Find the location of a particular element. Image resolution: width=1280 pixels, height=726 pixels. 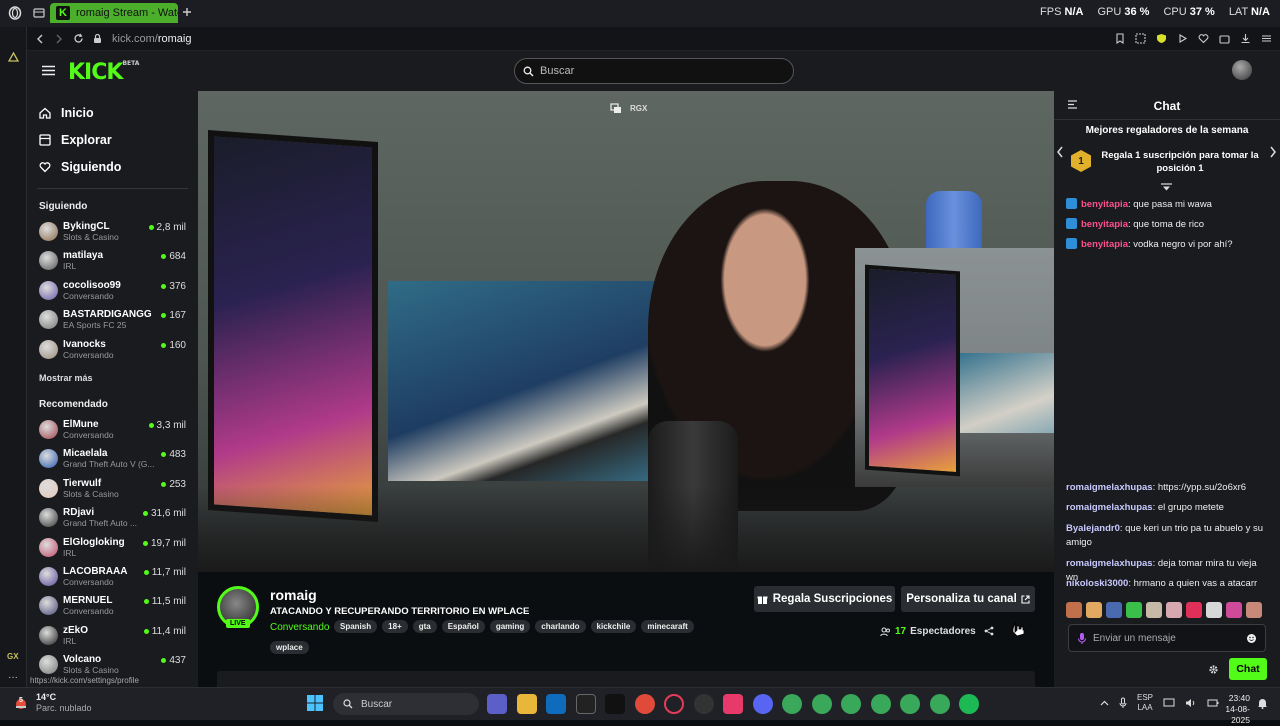

play-icon is located at coordinates (1182, 38).